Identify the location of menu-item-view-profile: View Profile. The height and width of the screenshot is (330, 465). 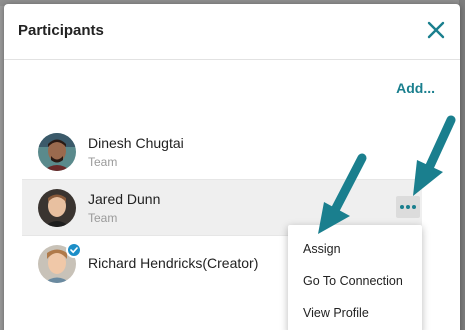
(355, 313).